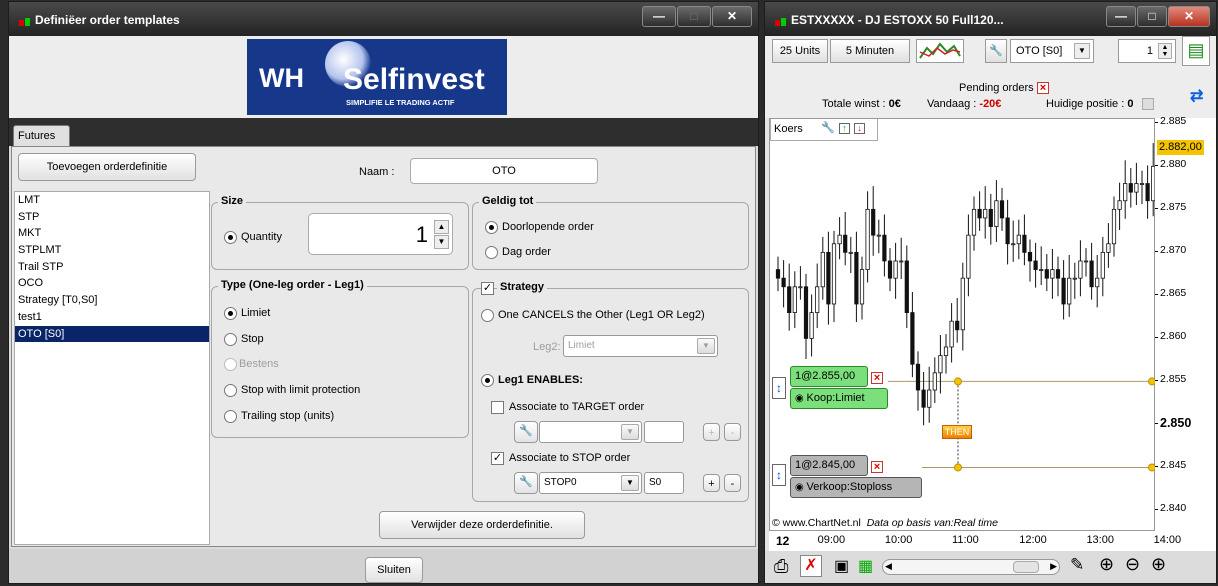 The height and width of the screenshot is (586, 1218). Describe the element at coordinates (990, 19) in the screenshot. I see `chart-titlebar: ESTXXXXX - DJ ESTOXX 50 Full120... — □ ✕` at that location.